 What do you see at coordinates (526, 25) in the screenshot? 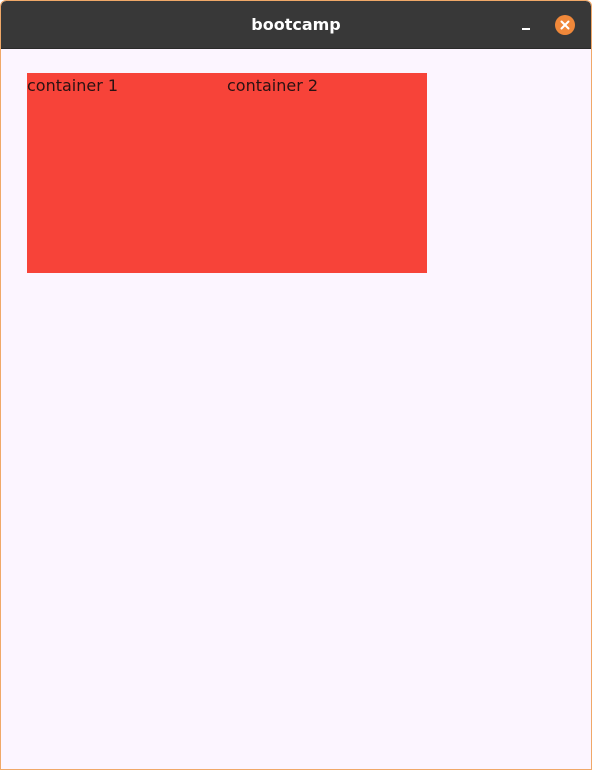
I see `minimize-button` at bounding box center [526, 25].